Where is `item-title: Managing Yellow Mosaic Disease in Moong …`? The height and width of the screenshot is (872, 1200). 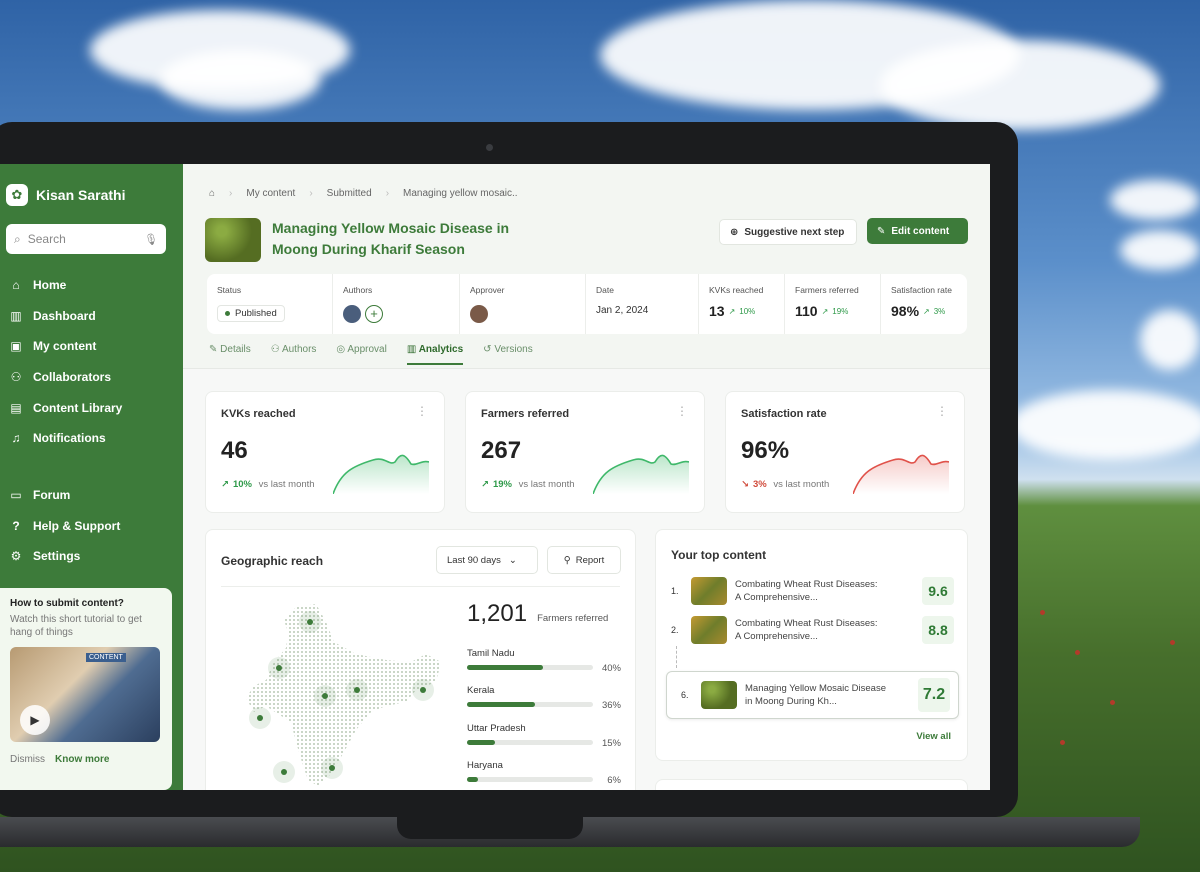 item-title: Managing Yellow Mosaic Disease in Moong … is located at coordinates (815, 695).